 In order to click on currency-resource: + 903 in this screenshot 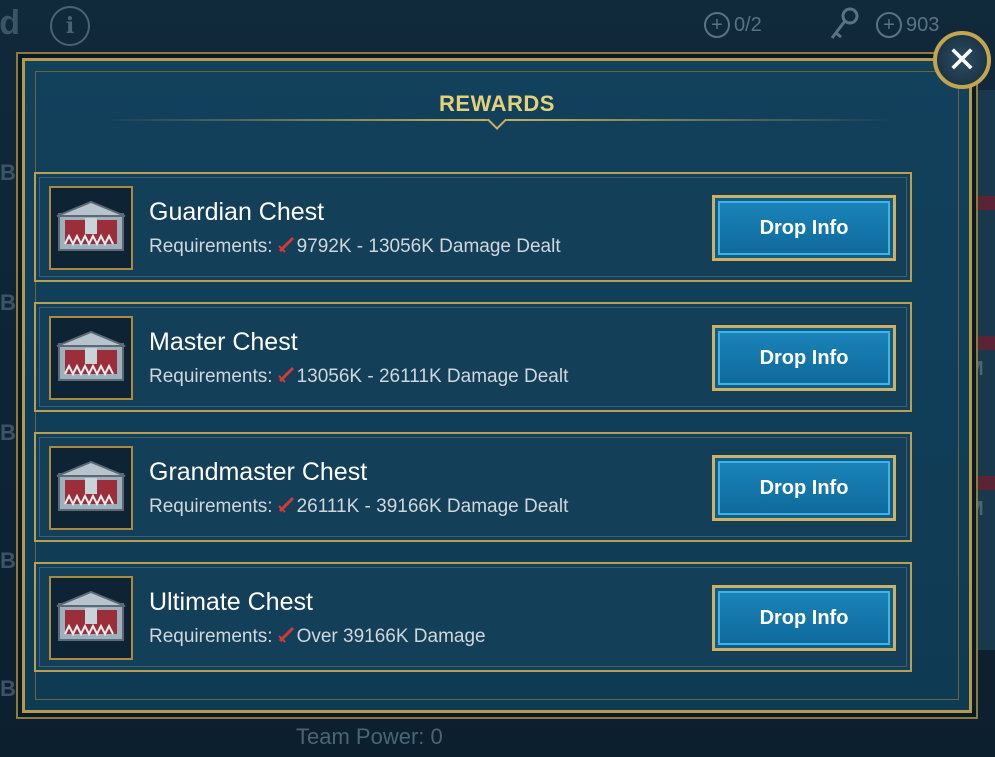, I will do `click(907, 25)`.